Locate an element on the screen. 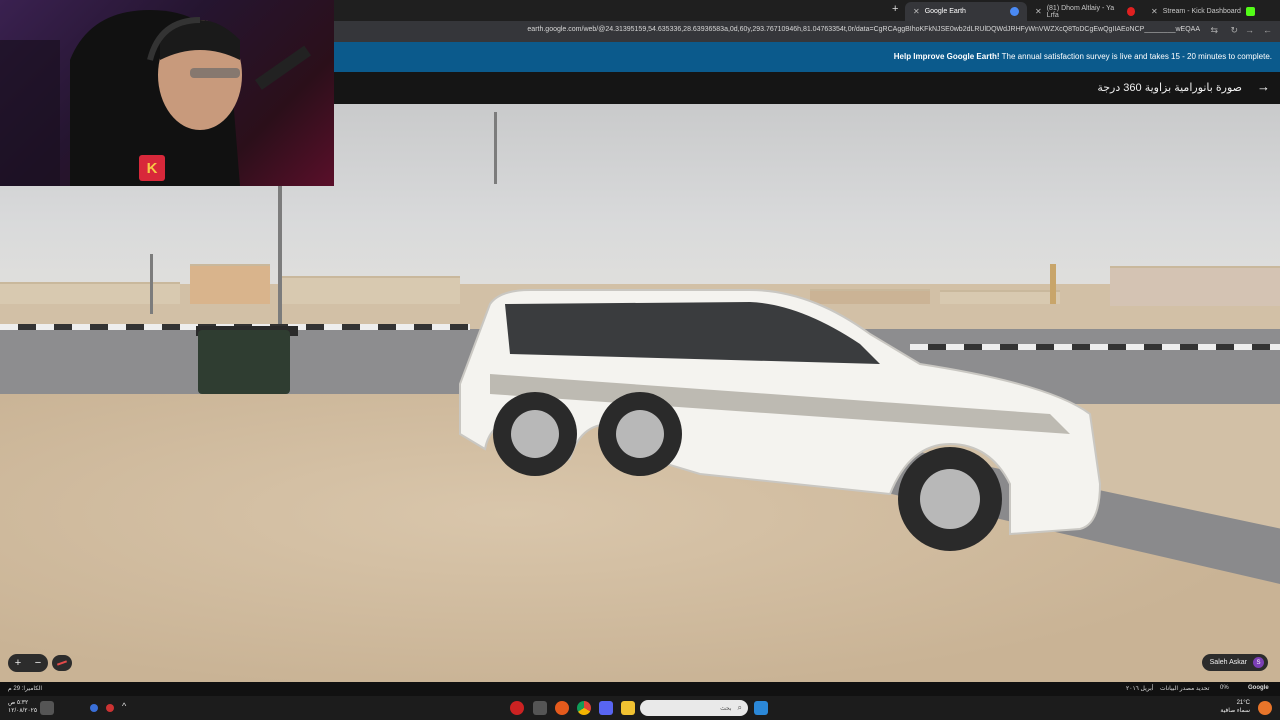 Image resolution: width=1280 pixels, height=720 pixels. app-firefox-icon is located at coordinates (562, 708).